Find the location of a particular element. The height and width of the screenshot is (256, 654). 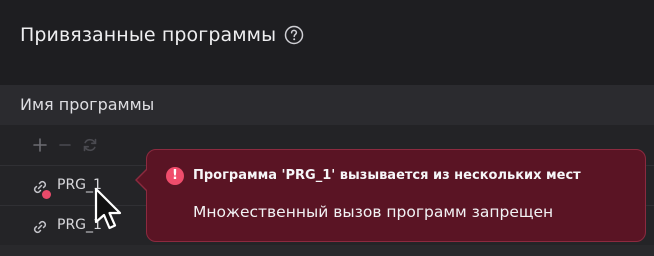

panel-title-wrap: Привязанные программы is located at coordinates (162, 35).